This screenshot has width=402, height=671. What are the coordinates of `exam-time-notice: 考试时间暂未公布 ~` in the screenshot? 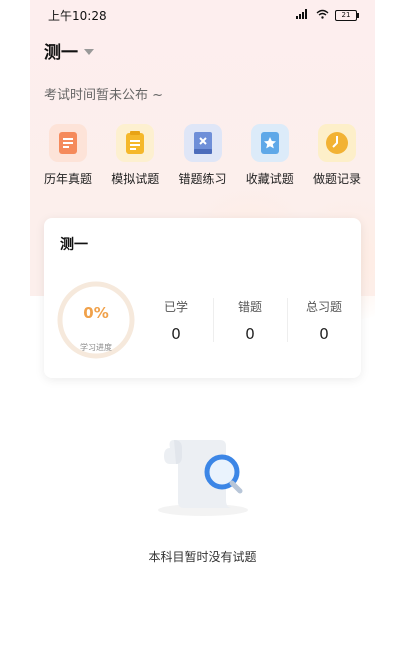 It's located at (104, 95).